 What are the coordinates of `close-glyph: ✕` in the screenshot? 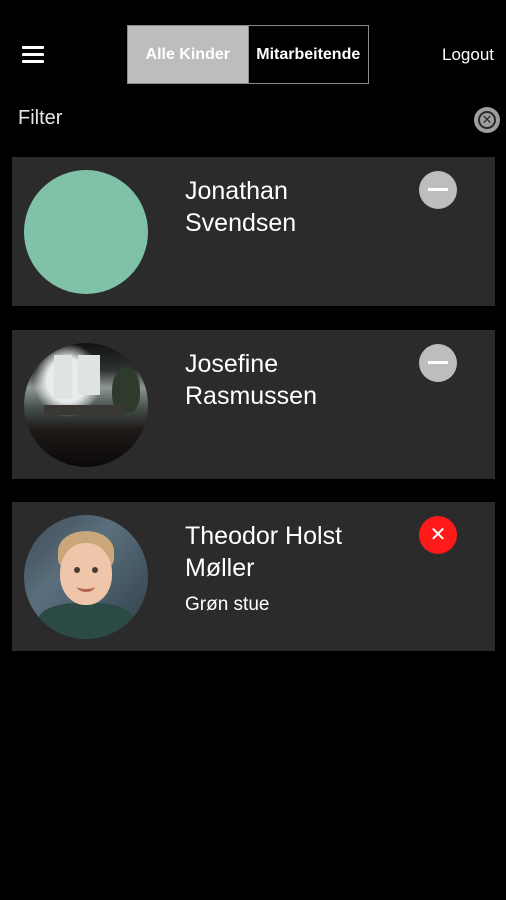 It's located at (438, 535).